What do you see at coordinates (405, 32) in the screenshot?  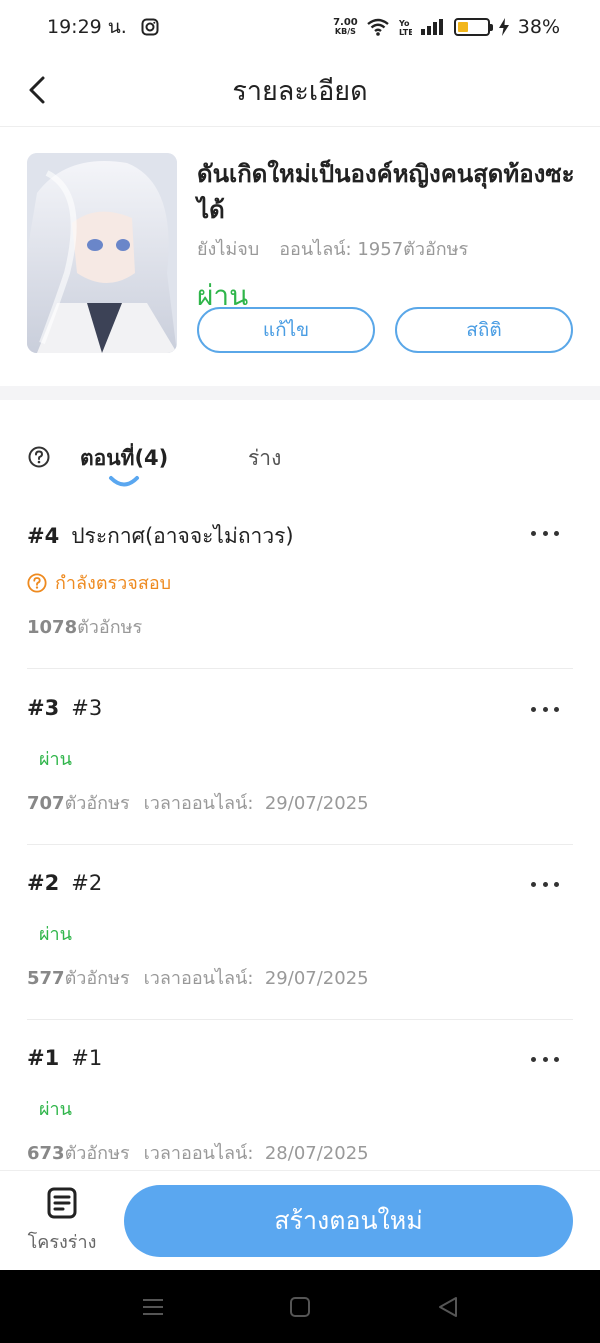 I see `svg-text: LTE` at bounding box center [405, 32].